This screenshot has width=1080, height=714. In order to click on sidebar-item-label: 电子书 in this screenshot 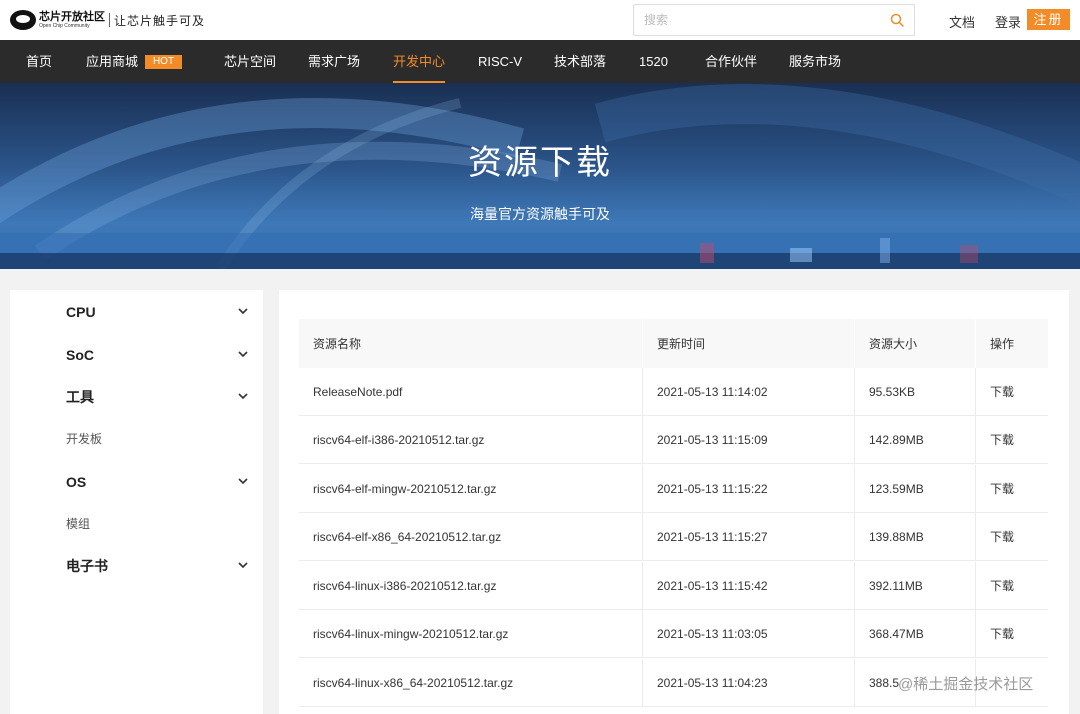, I will do `click(87, 566)`.